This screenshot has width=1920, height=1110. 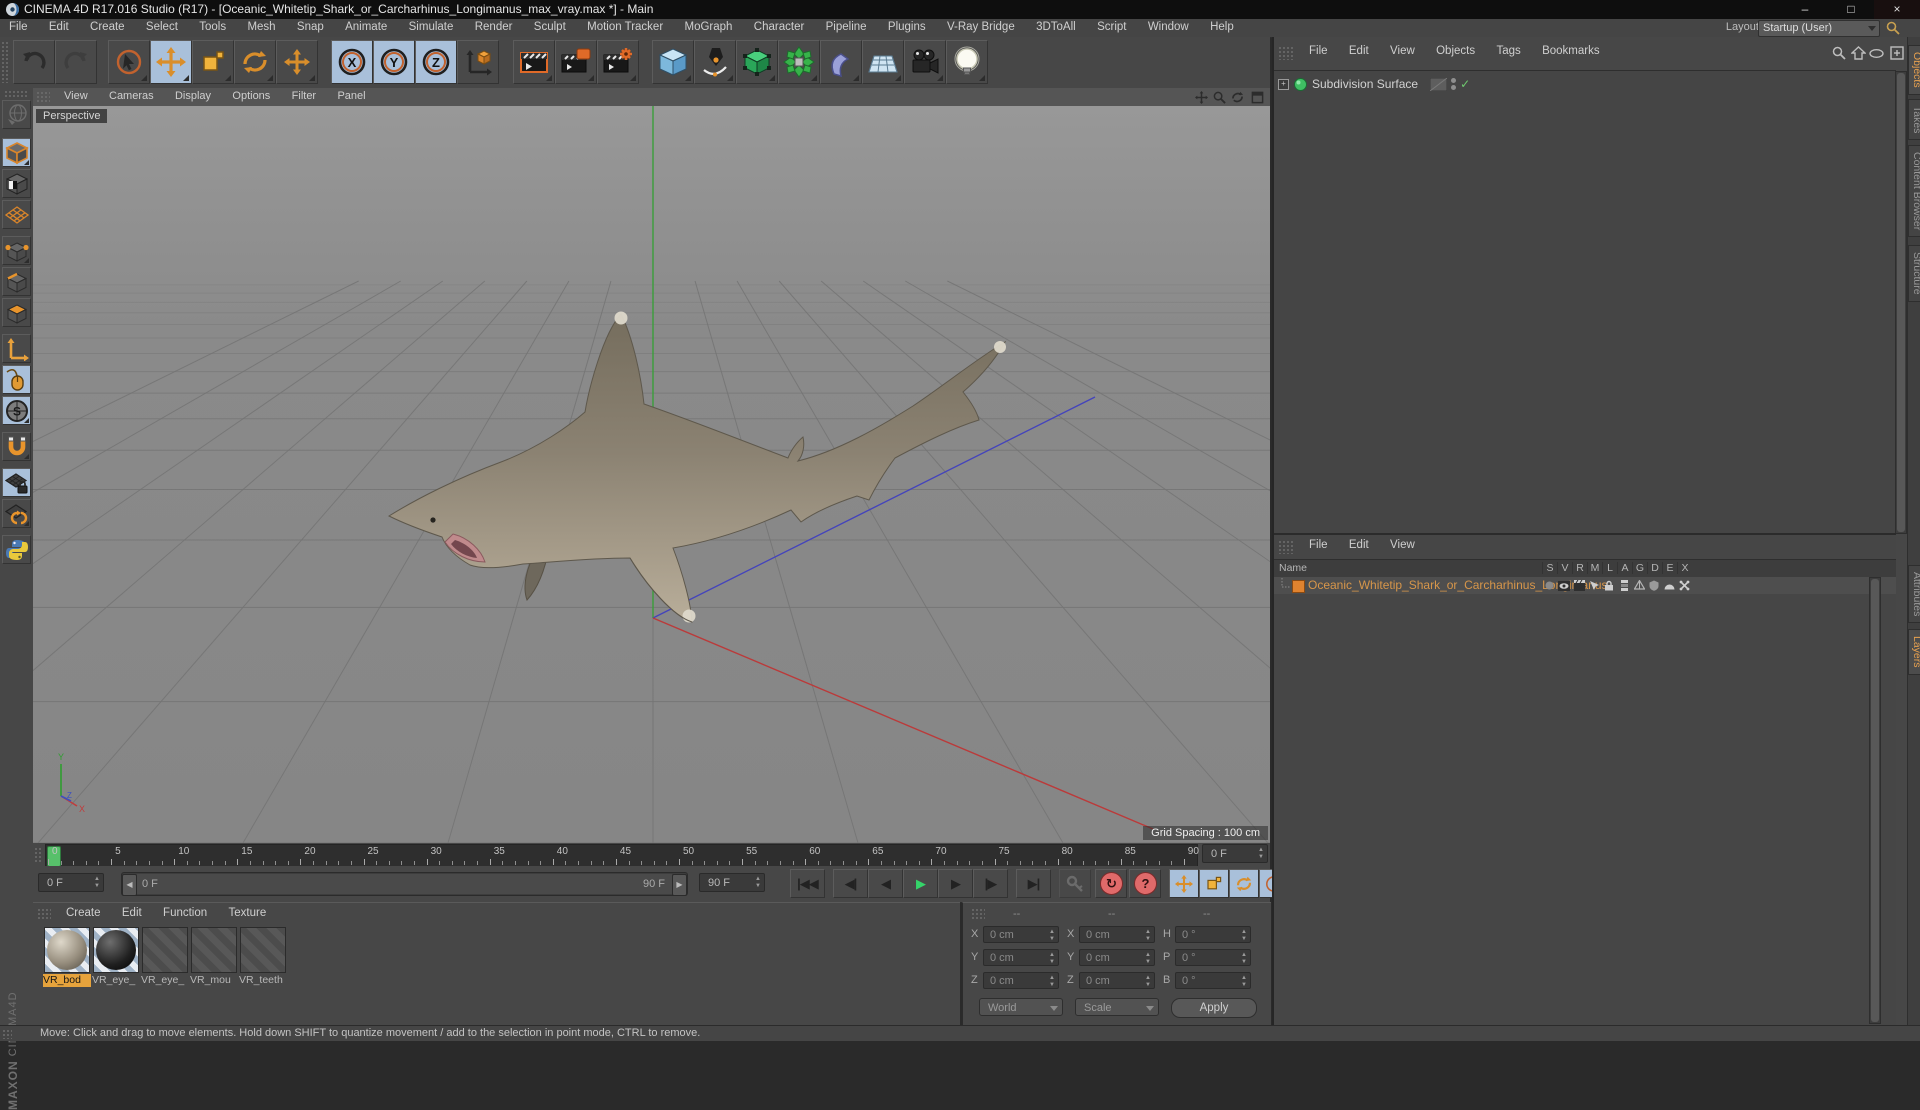 What do you see at coordinates (38, 855) in the screenshot?
I see `timeline-grip` at bounding box center [38, 855].